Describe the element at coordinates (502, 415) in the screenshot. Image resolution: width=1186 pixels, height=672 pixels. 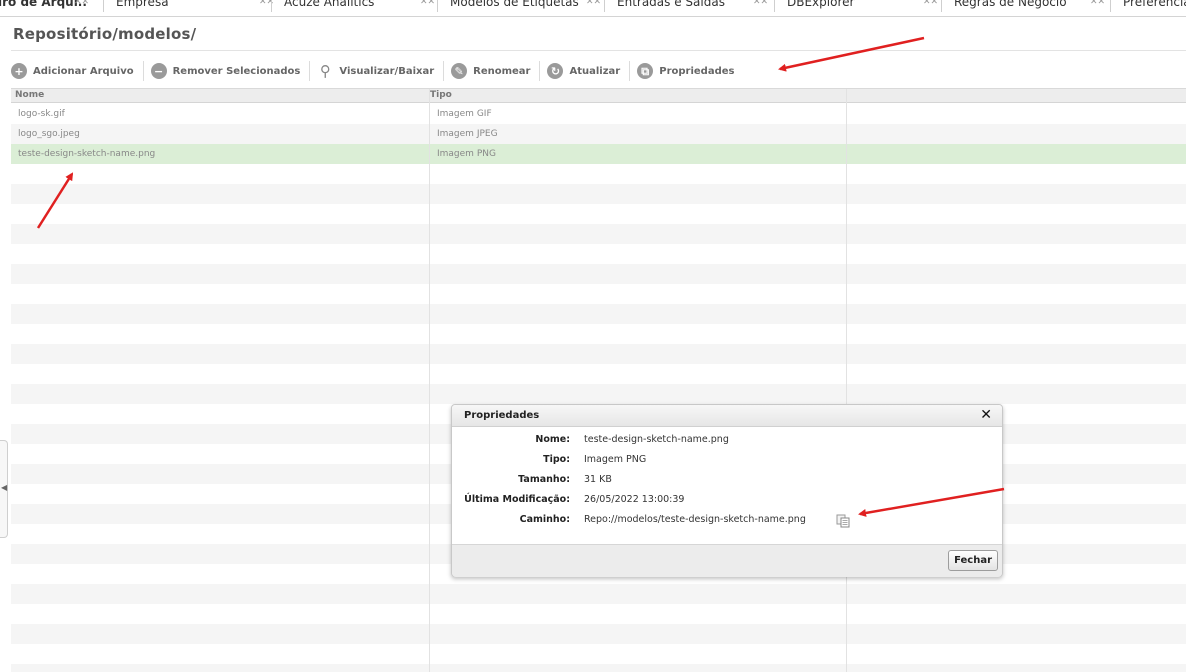
I see `dialog-title: Propriedades` at that location.